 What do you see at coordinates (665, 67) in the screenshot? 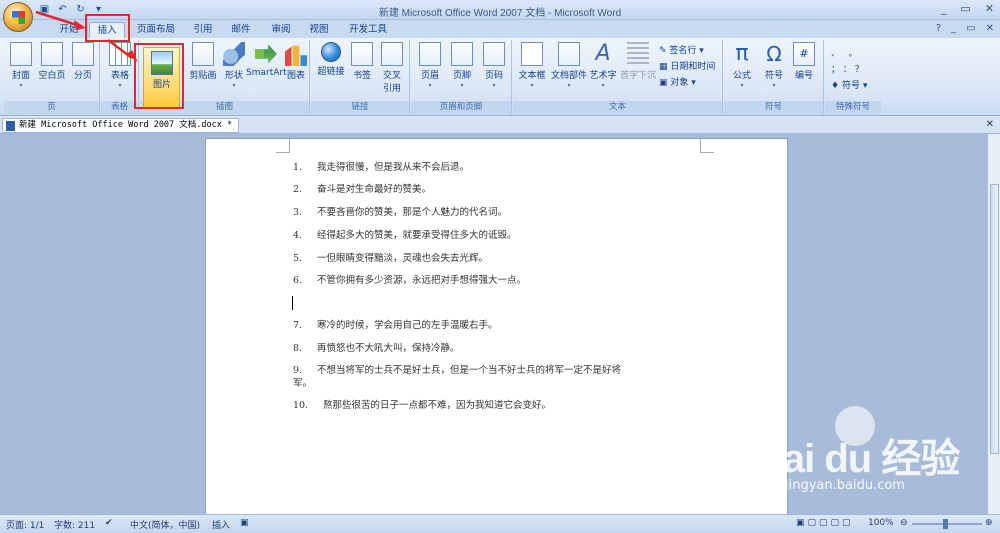
I see `calendar-icon: ▦` at bounding box center [665, 67].